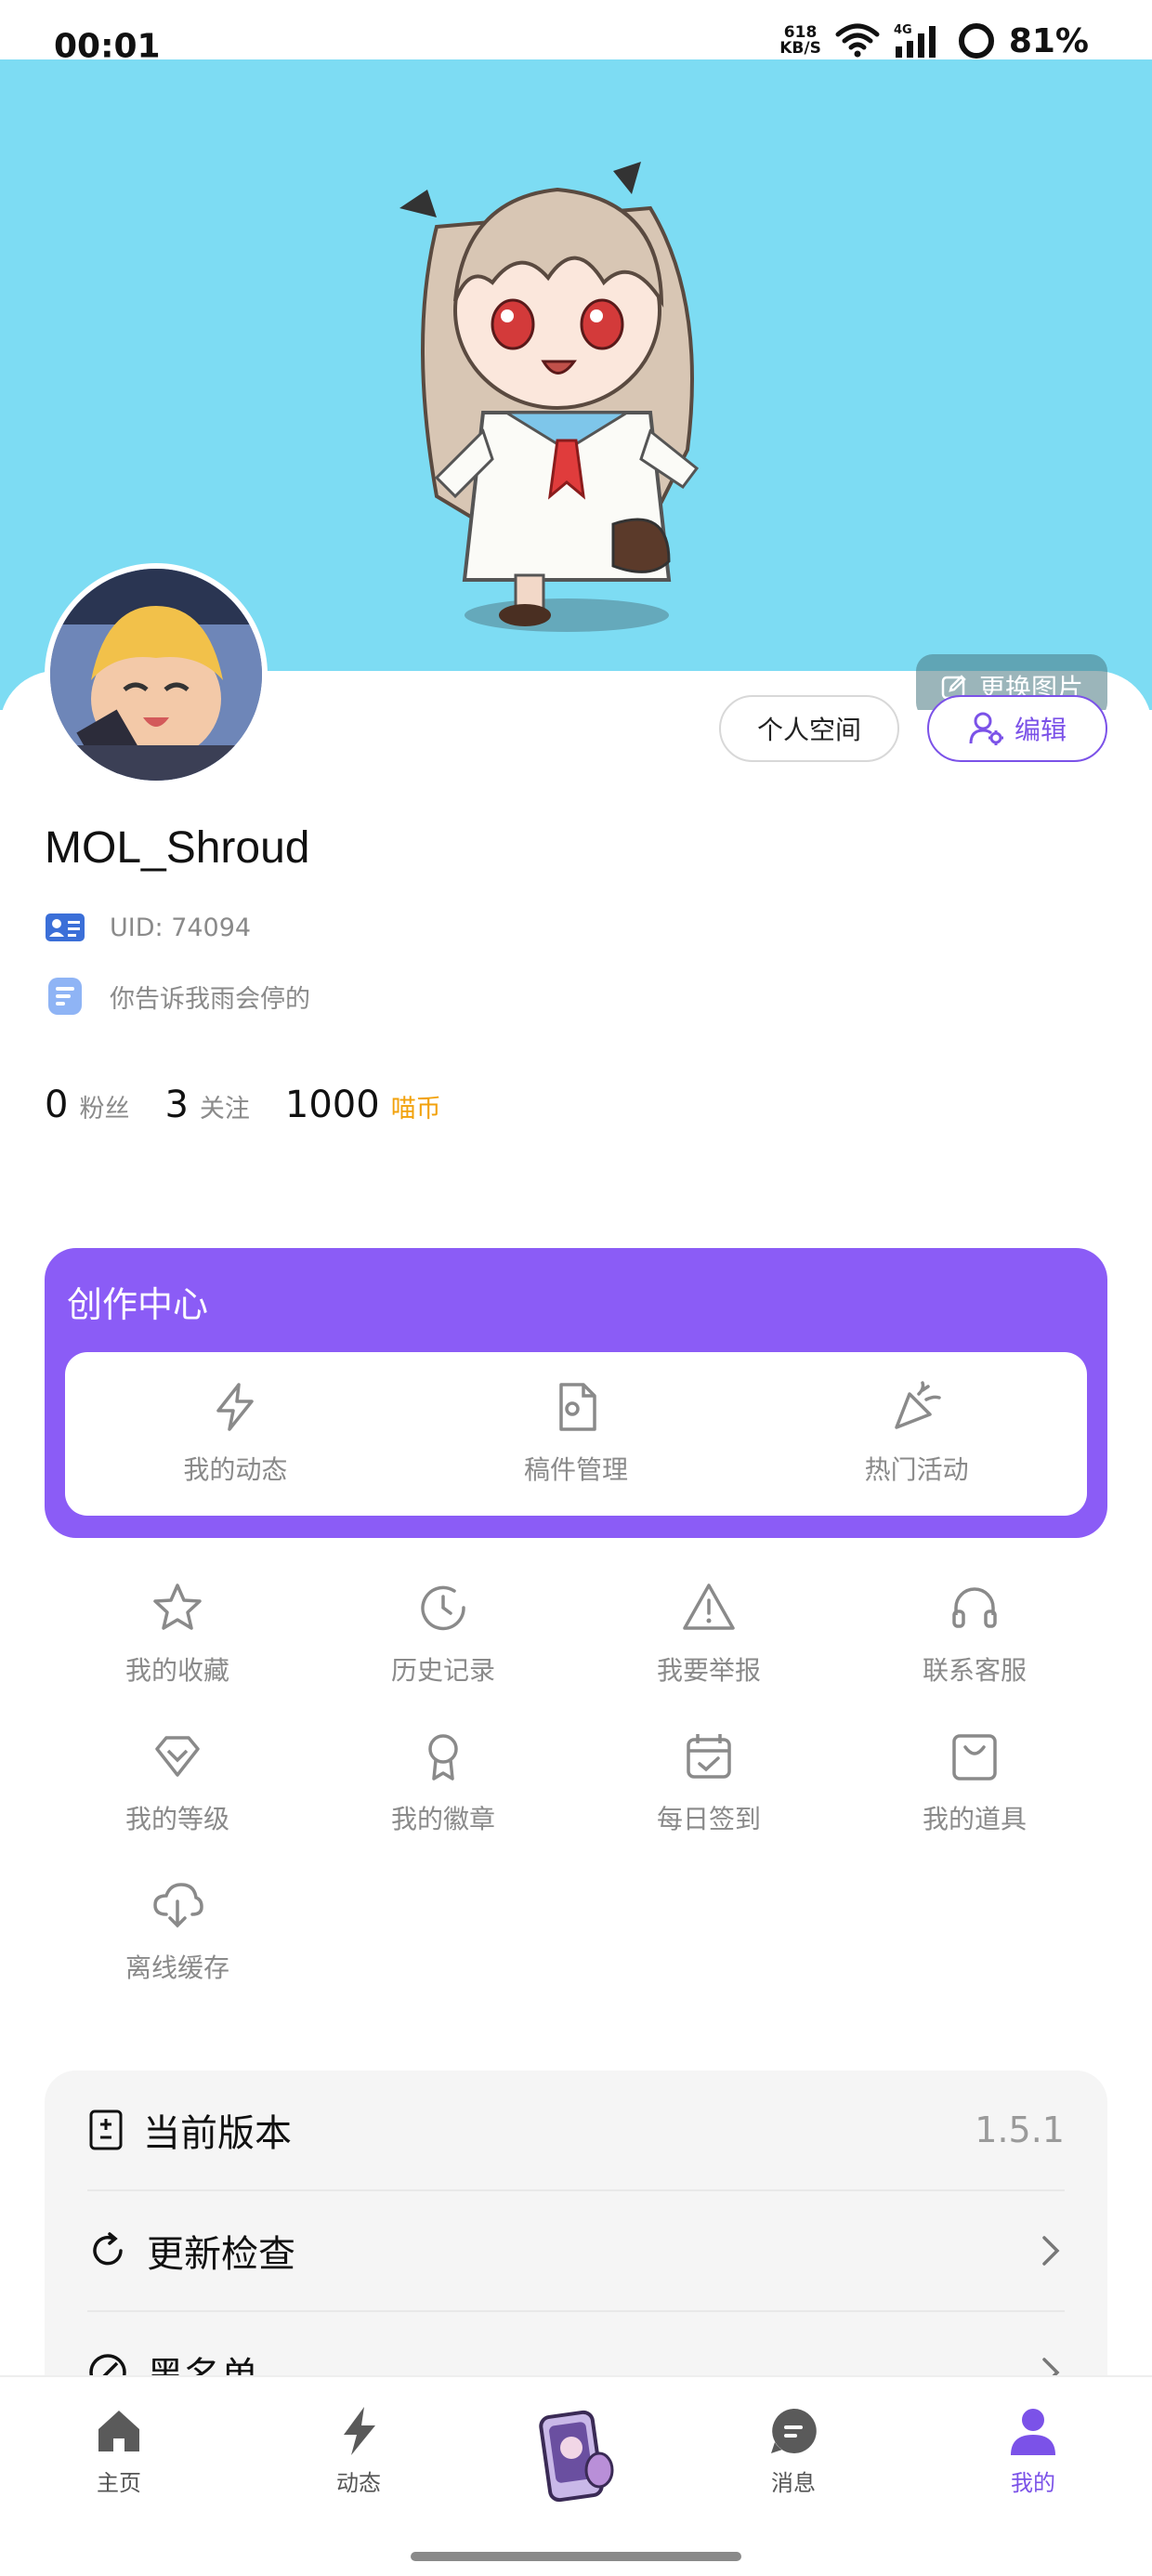 The height and width of the screenshot is (2576, 1152). Describe the element at coordinates (800, 48) in the screenshot. I see `network-speed-unit: KB/S` at that location.